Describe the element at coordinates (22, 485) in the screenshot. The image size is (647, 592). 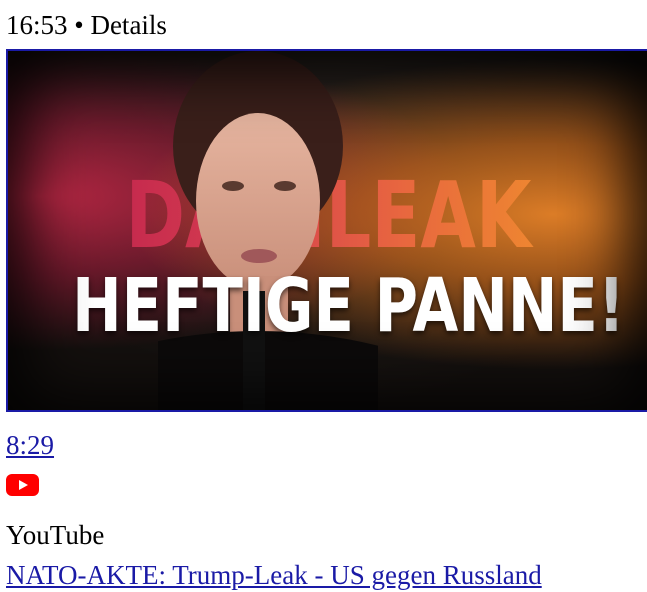
I see `youtube-icon` at that location.